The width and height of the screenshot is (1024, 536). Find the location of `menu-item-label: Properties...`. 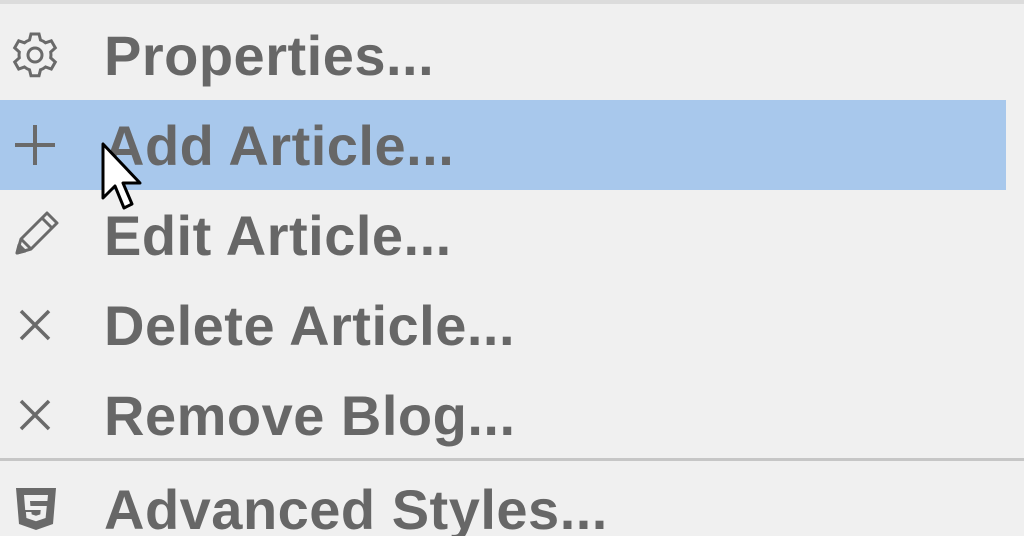

menu-item-label: Properties... is located at coordinates (269, 55).